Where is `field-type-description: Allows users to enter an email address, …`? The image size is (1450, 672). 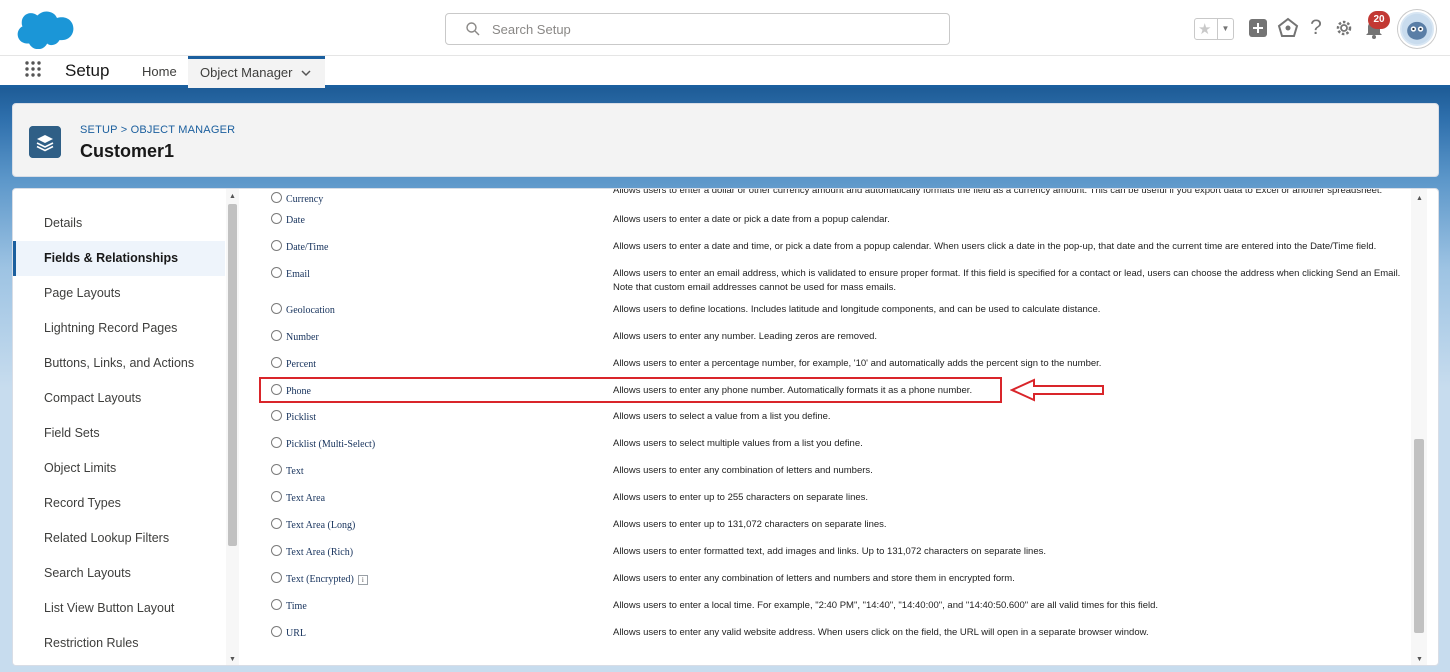 field-type-description: Allows users to enter an email address, … is located at coordinates (1007, 280).